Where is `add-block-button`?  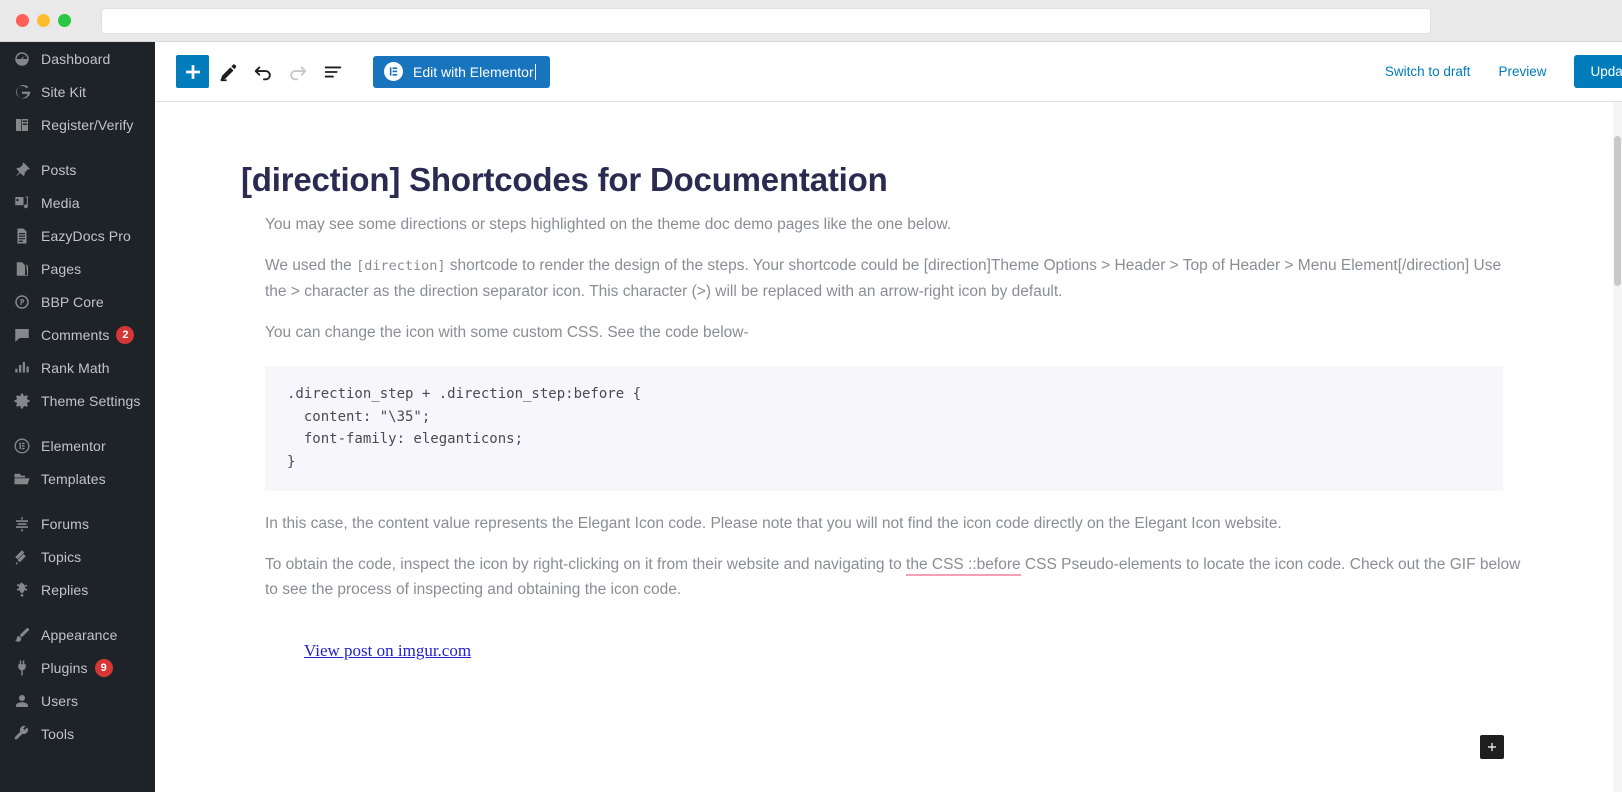 add-block-button is located at coordinates (192, 71).